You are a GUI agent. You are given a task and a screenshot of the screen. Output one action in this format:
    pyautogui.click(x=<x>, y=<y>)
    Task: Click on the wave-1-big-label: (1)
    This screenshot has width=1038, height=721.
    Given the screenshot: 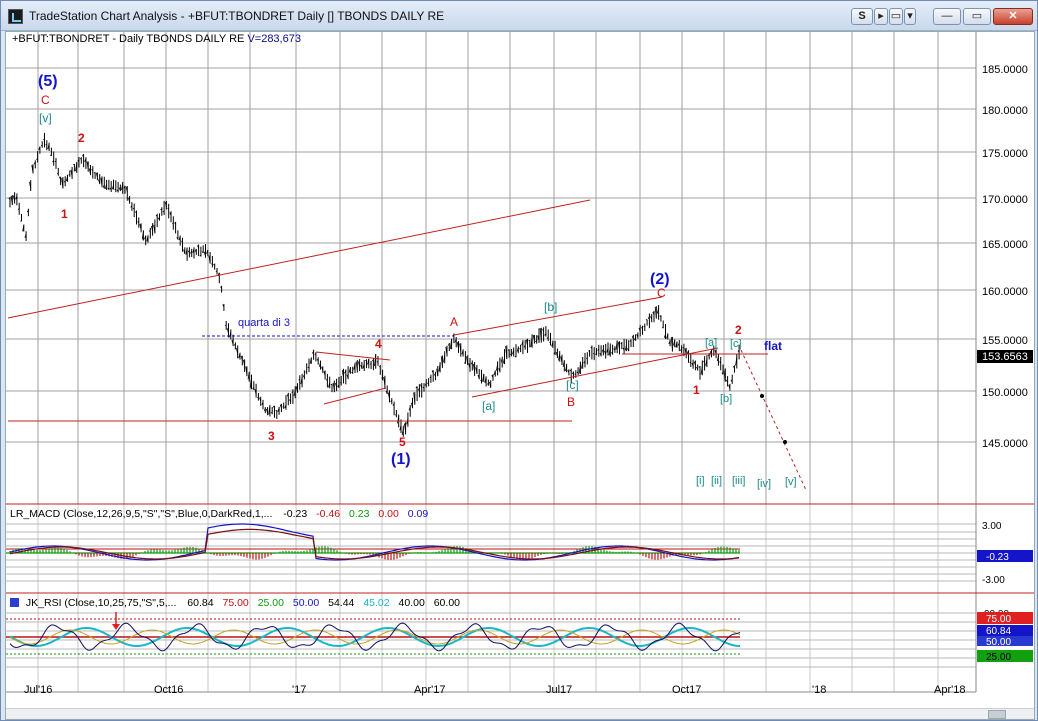 What is the action you would take?
    pyautogui.click(x=401, y=459)
    